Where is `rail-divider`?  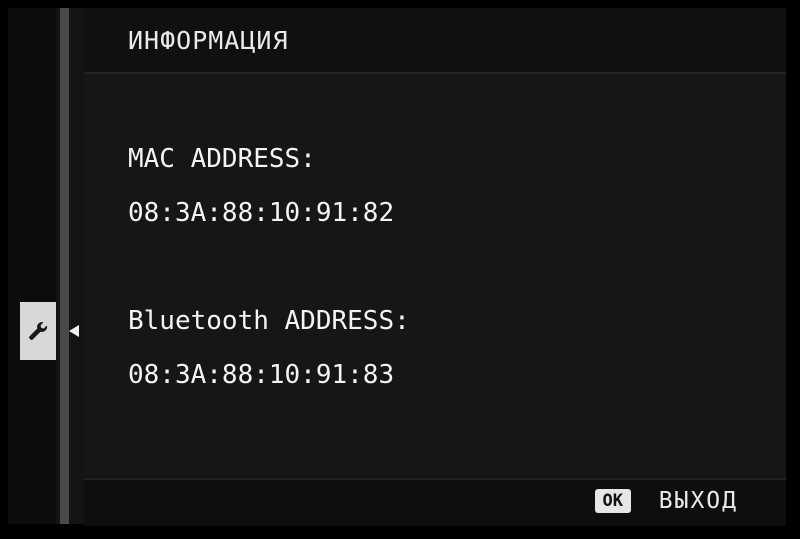
rail-divider is located at coordinates (64, 266).